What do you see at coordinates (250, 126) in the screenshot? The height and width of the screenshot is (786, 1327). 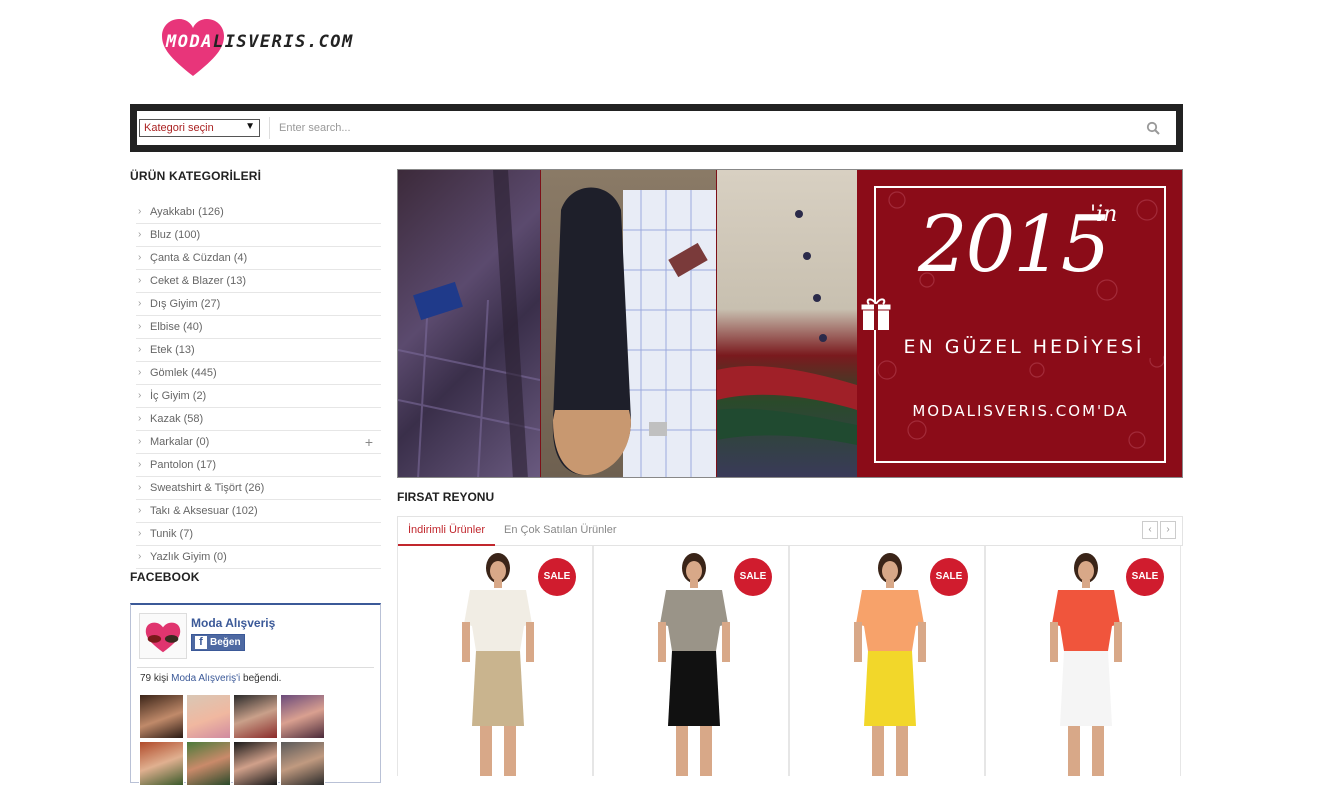 I see `dropdown-arrow-icon: ▼` at bounding box center [250, 126].